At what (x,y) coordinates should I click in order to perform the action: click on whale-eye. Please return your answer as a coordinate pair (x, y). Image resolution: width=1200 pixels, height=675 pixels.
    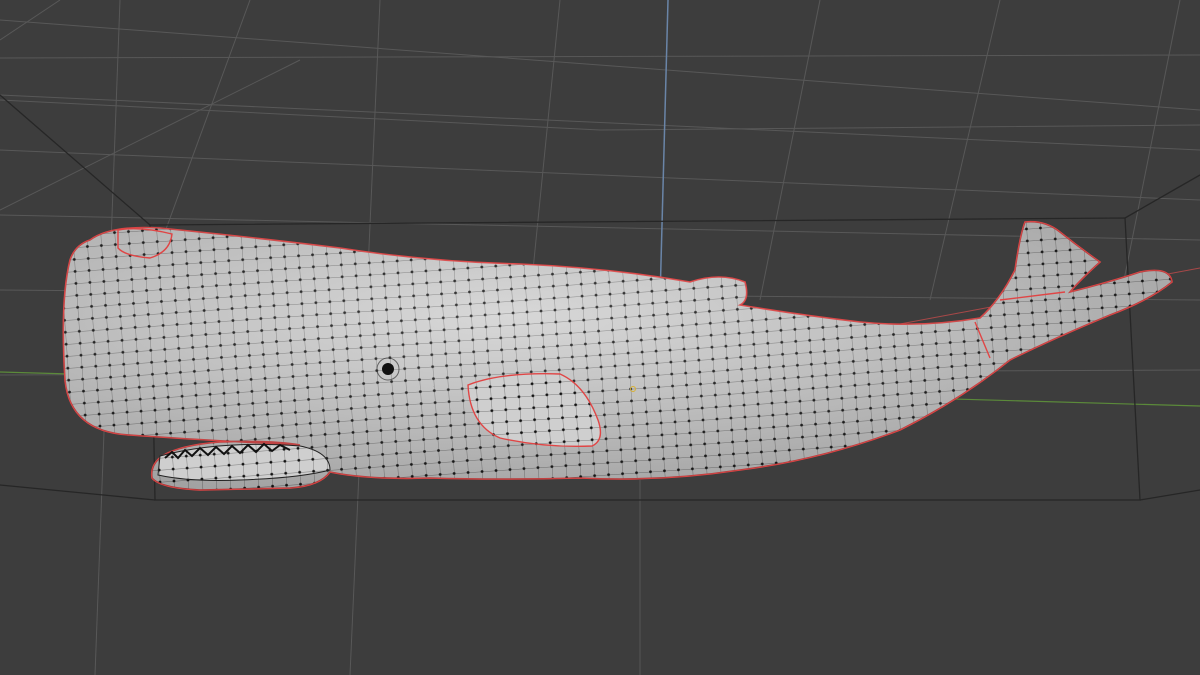
    Looking at the image, I should click on (388, 369).